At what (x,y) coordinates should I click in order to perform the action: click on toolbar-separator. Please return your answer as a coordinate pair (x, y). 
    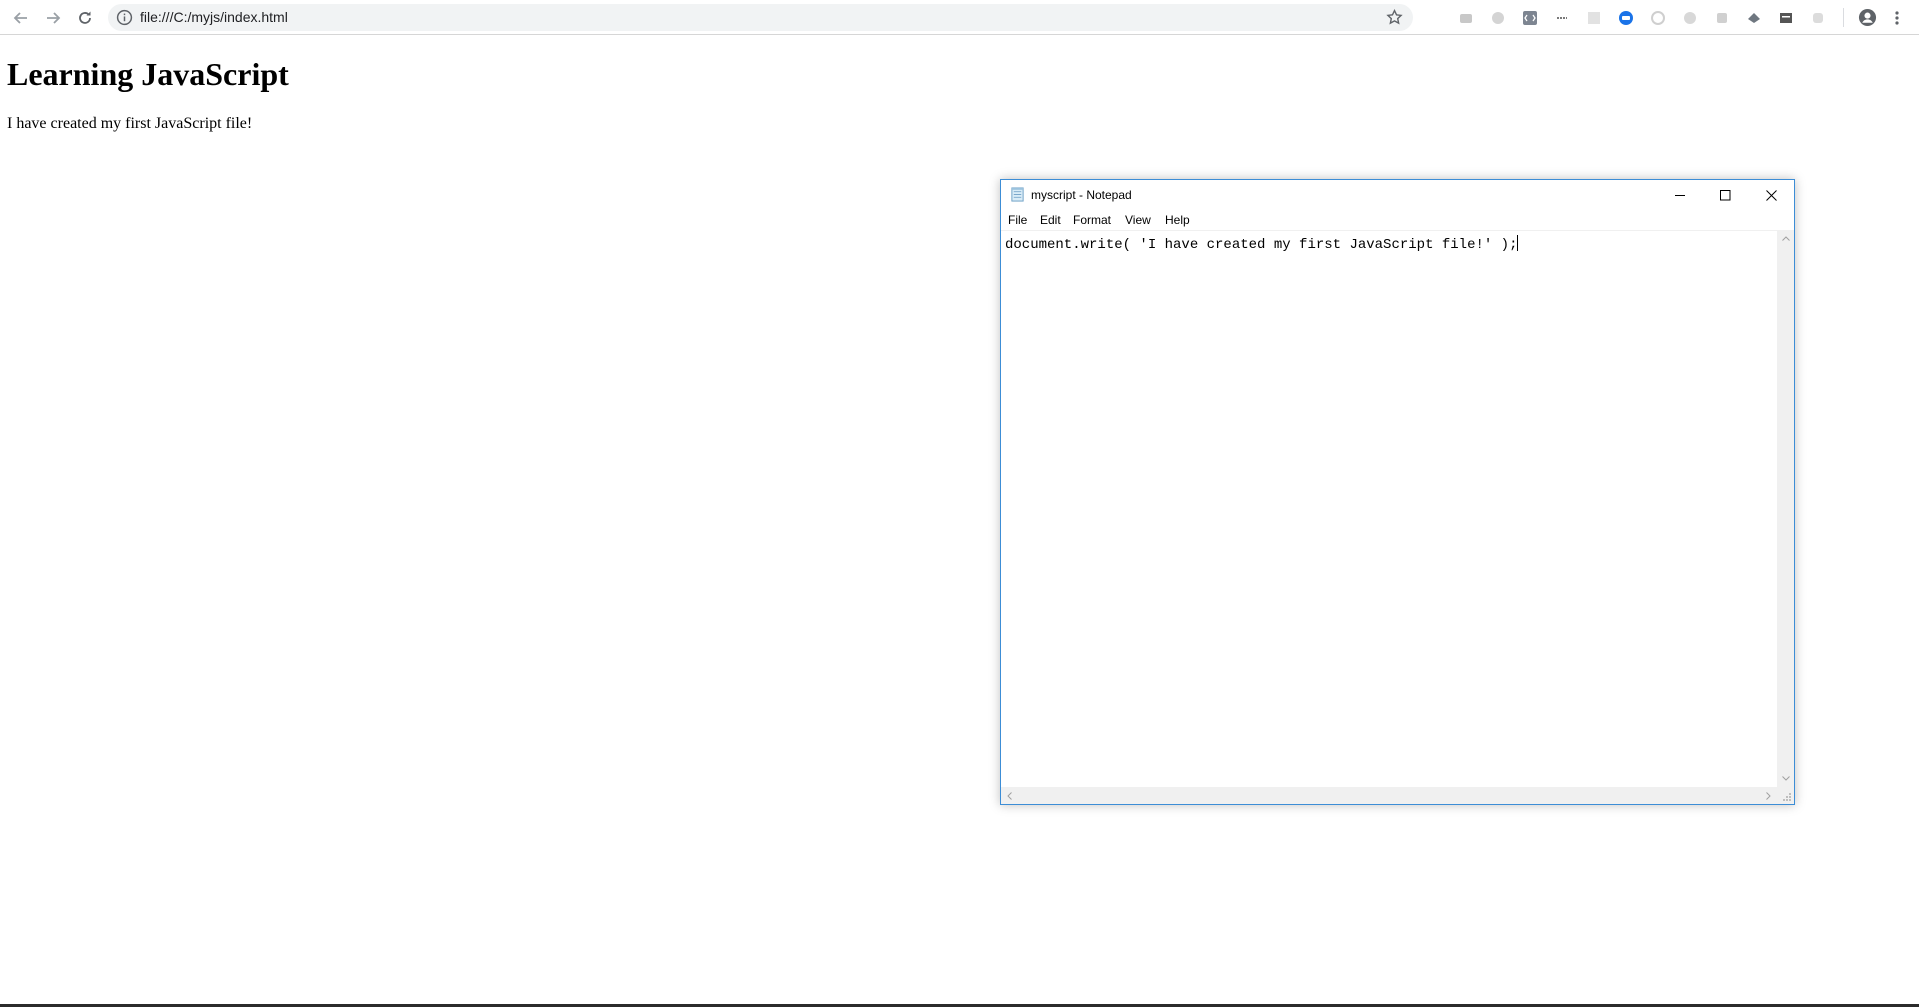
    Looking at the image, I should click on (1843, 17).